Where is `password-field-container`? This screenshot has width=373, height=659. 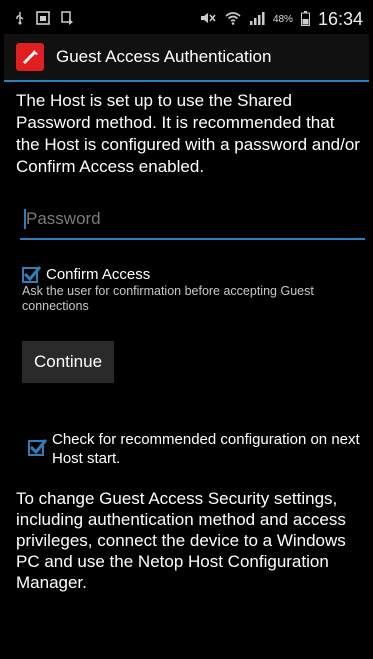
password-field-container is located at coordinates (192, 220).